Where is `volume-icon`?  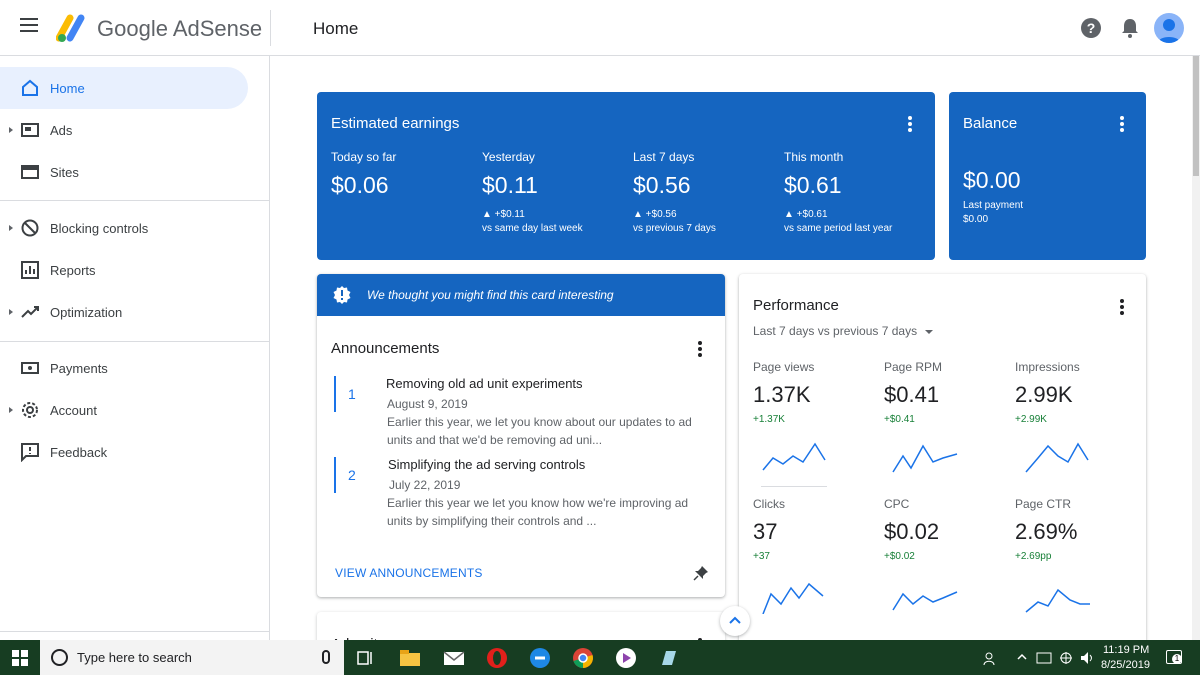 volume-icon is located at coordinates (1087, 658).